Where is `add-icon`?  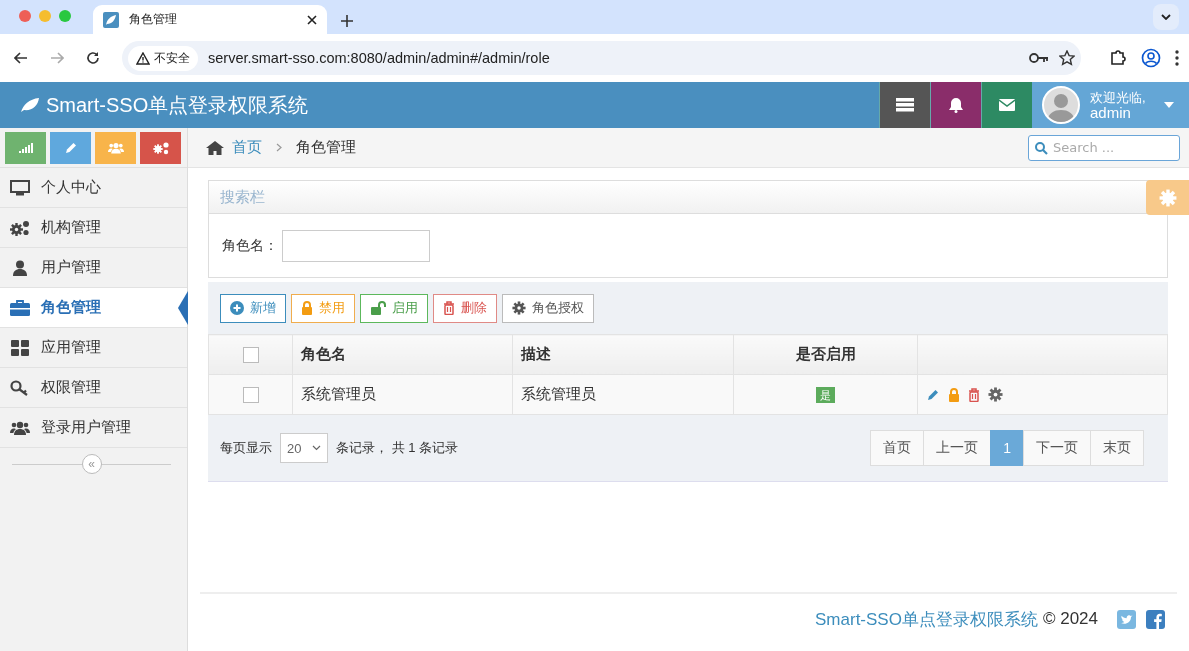 add-icon is located at coordinates (237, 308).